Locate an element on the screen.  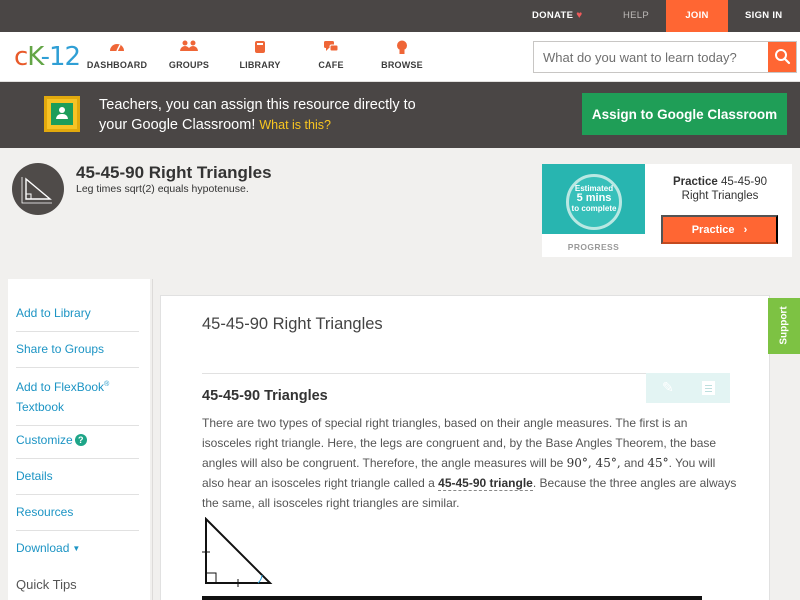
concept-triangle-icon is located at coordinates (38, 189).